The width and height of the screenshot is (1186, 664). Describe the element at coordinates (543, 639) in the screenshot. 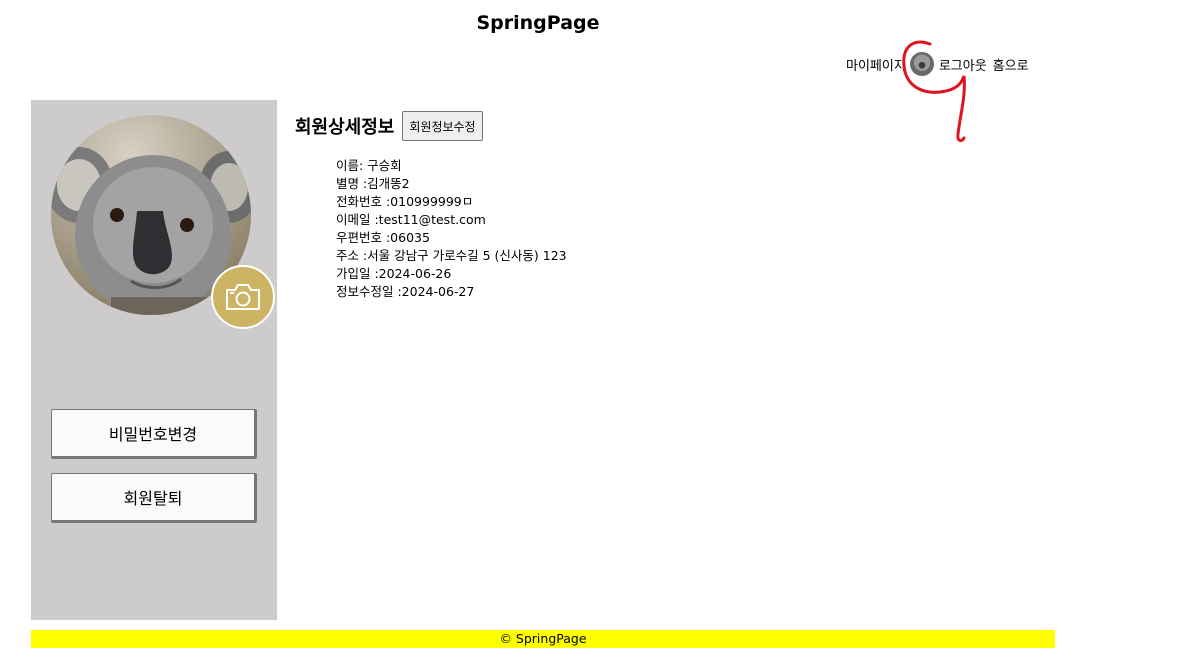

I see `footer: © SpringPage` at that location.